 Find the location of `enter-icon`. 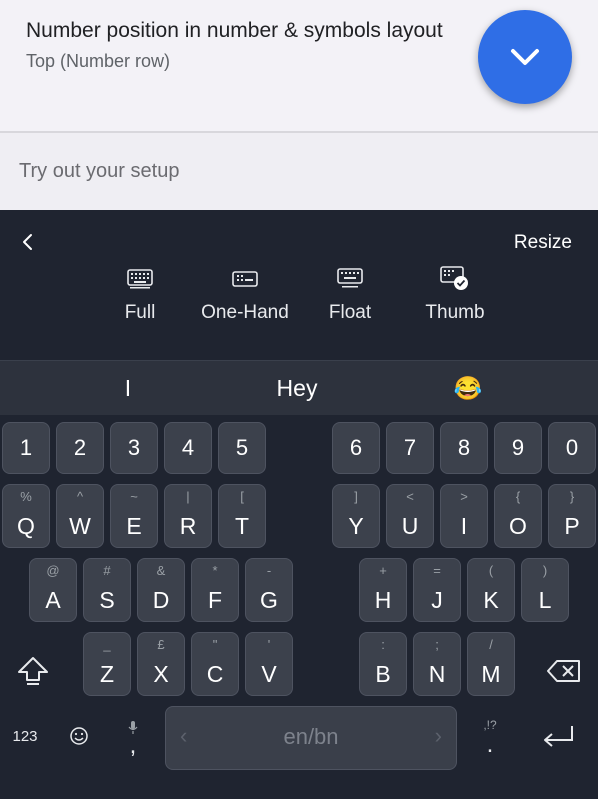

enter-icon is located at coordinates (558, 736).